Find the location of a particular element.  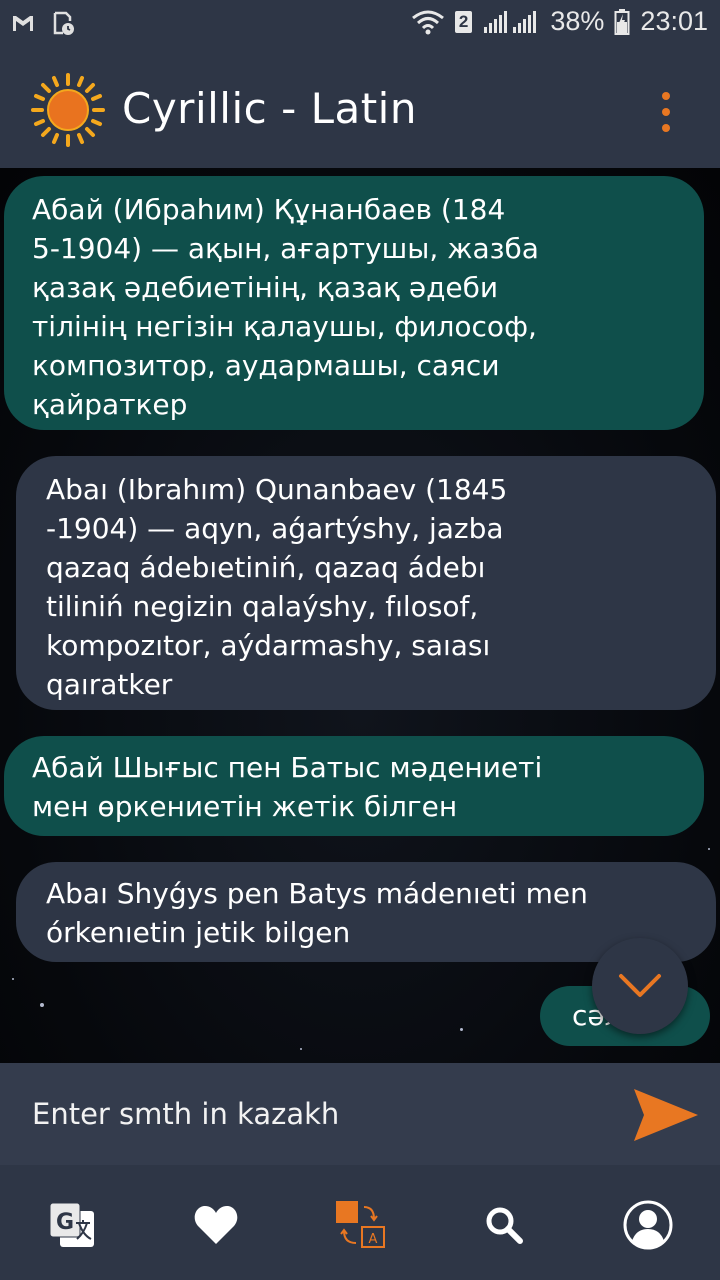

input-bar is located at coordinates (360, 1114).